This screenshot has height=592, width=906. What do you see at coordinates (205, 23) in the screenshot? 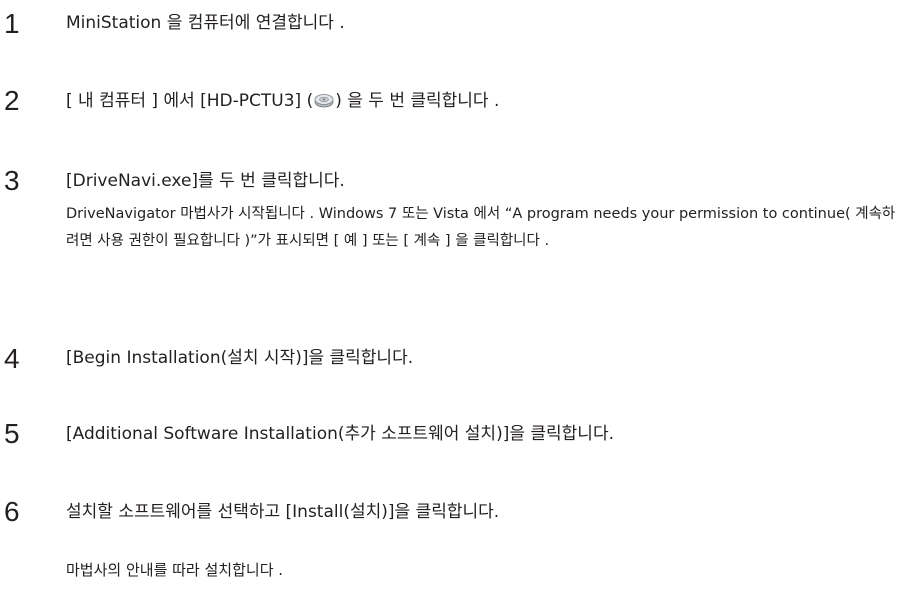
I see `step-1-text: MiniStation 을 컴퓨터에 연결합니다 .` at bounding box center [205, 23].